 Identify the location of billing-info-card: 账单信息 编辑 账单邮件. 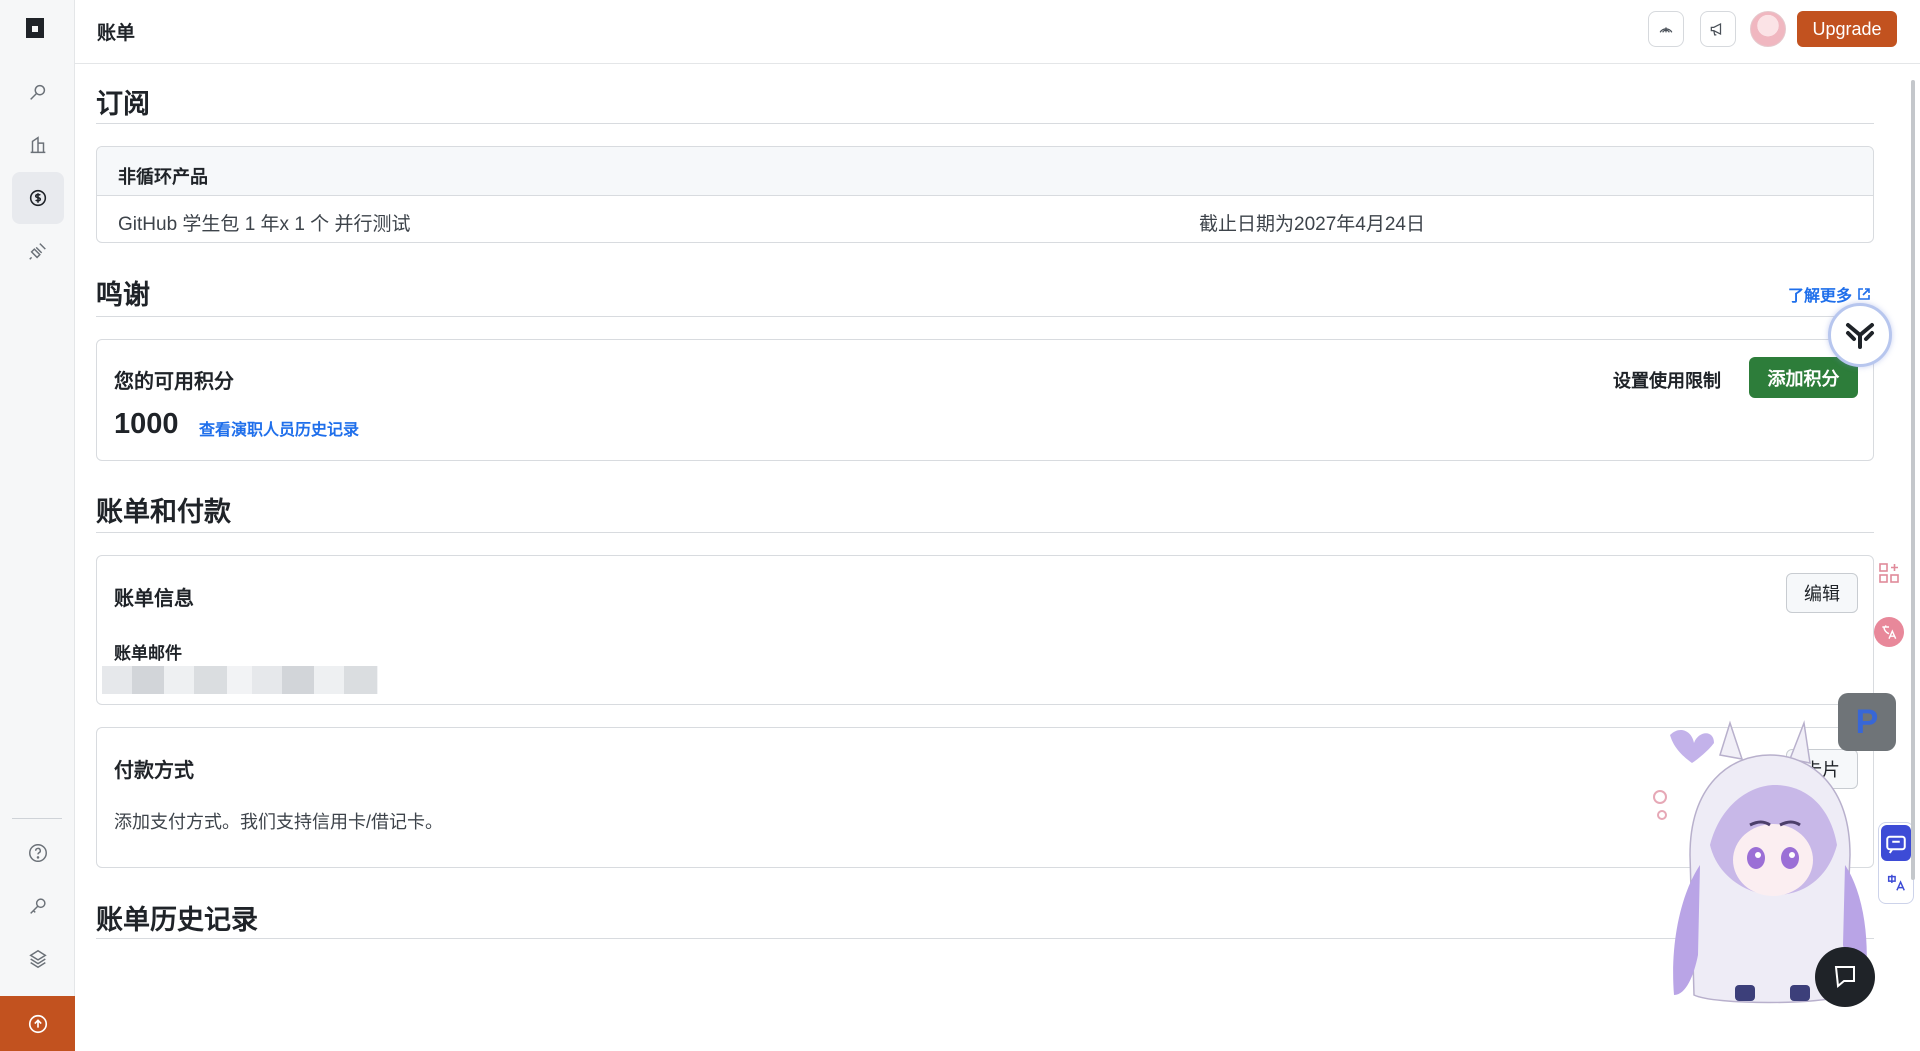
(985, 630).